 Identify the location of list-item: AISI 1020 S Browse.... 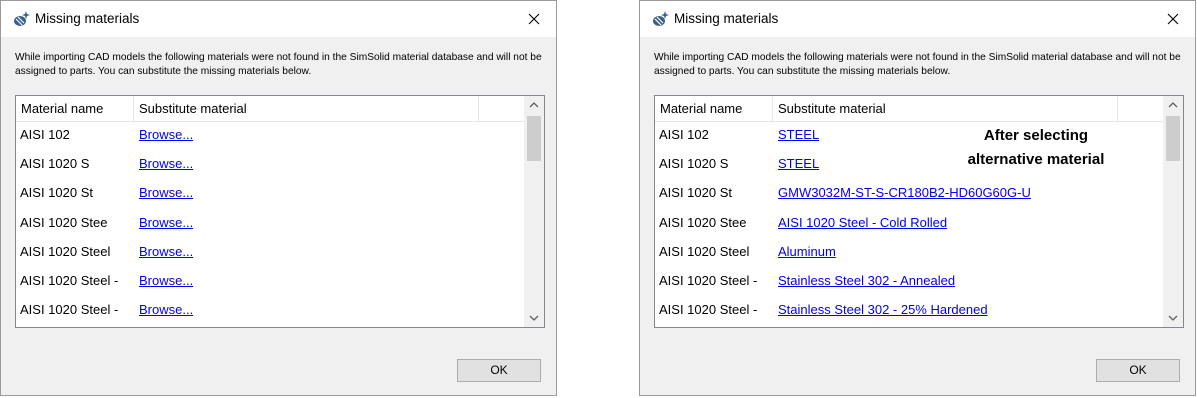
(270, 166).